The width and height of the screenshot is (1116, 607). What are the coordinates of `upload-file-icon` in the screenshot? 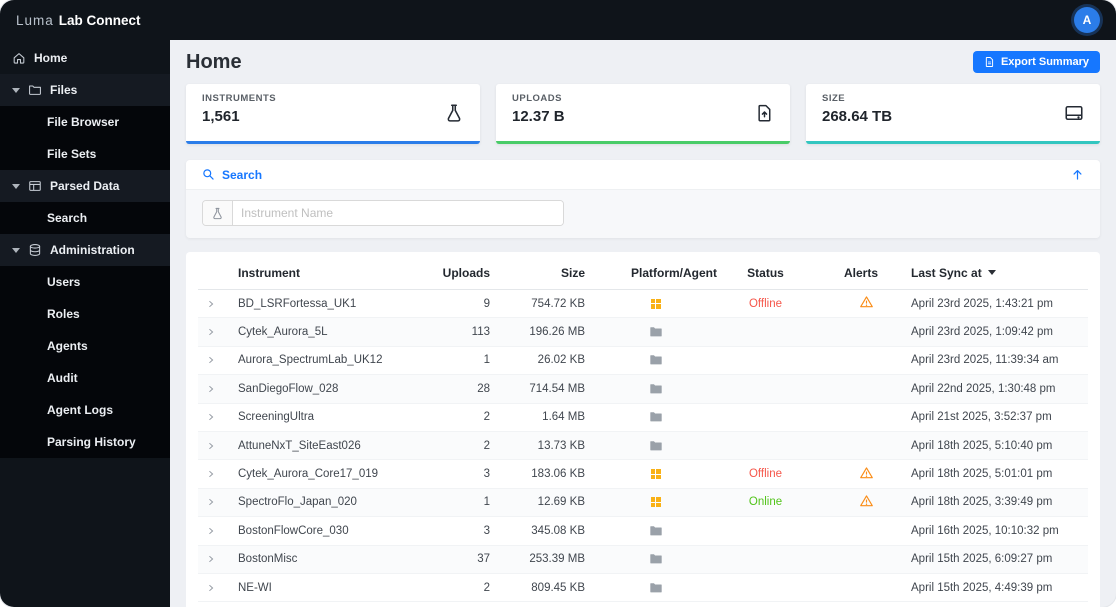 It's located at (764, 113).